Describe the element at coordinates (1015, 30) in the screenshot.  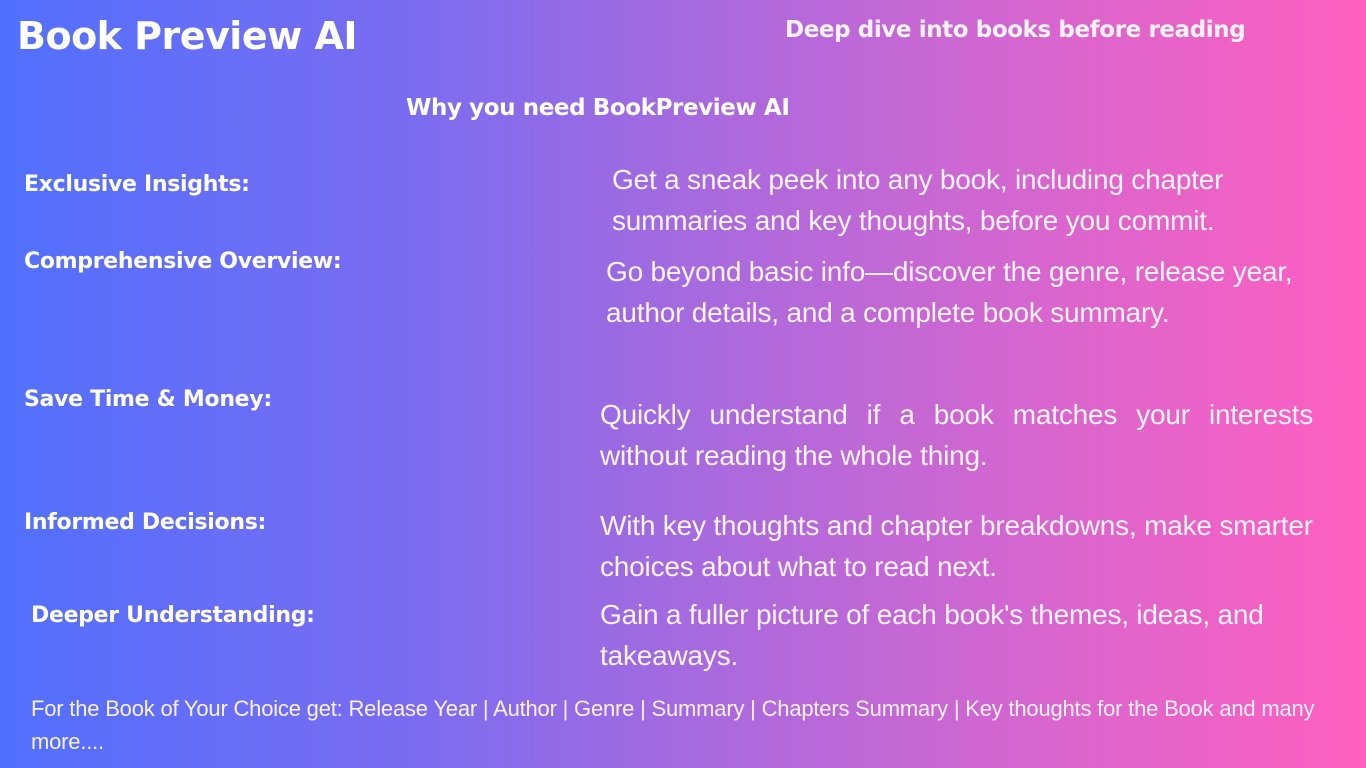
I see `tagline: Deep dive into books before reading` at that location.